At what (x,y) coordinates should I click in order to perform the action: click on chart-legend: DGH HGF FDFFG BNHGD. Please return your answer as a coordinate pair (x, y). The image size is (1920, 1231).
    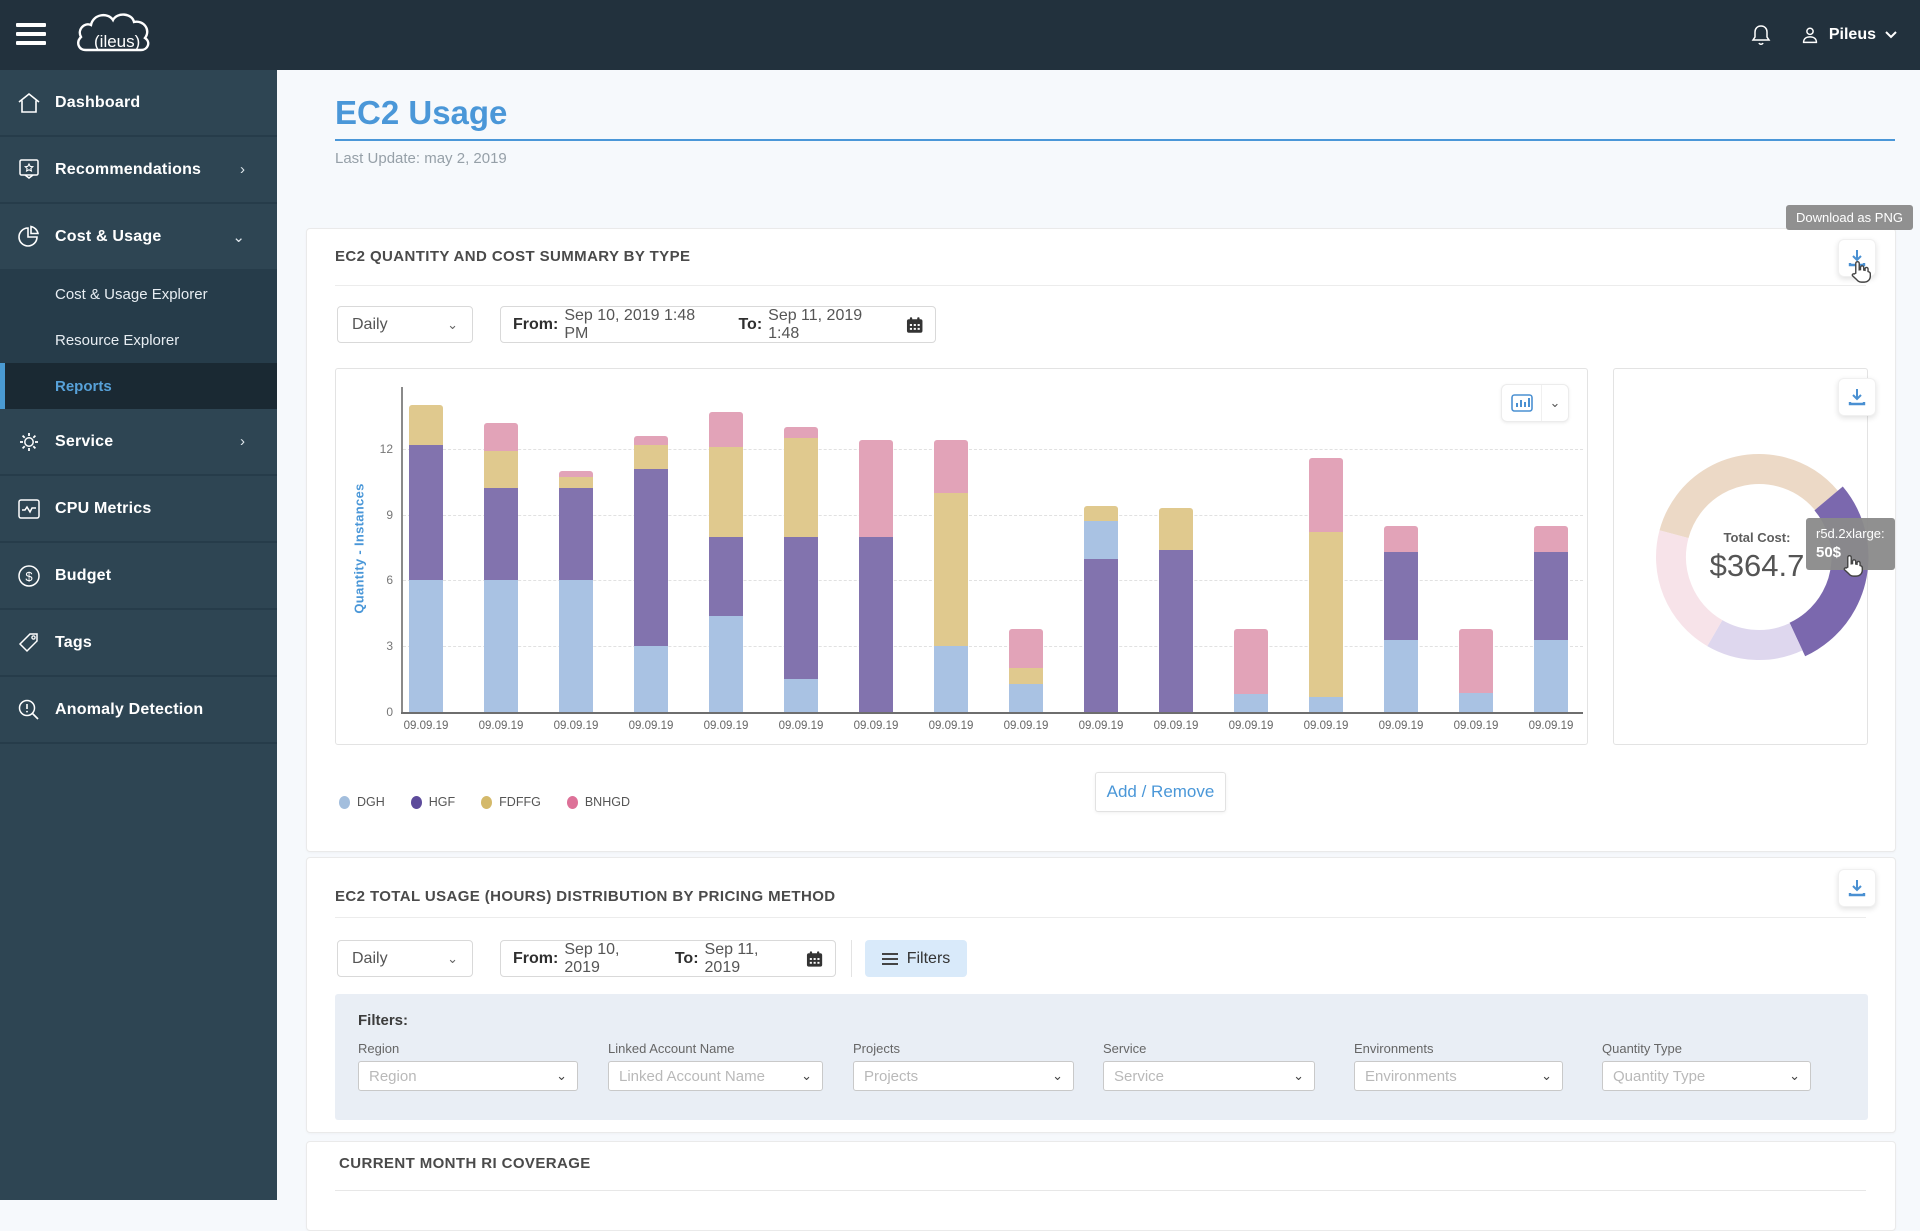
    Looking at the image, I should click on (484, 802).